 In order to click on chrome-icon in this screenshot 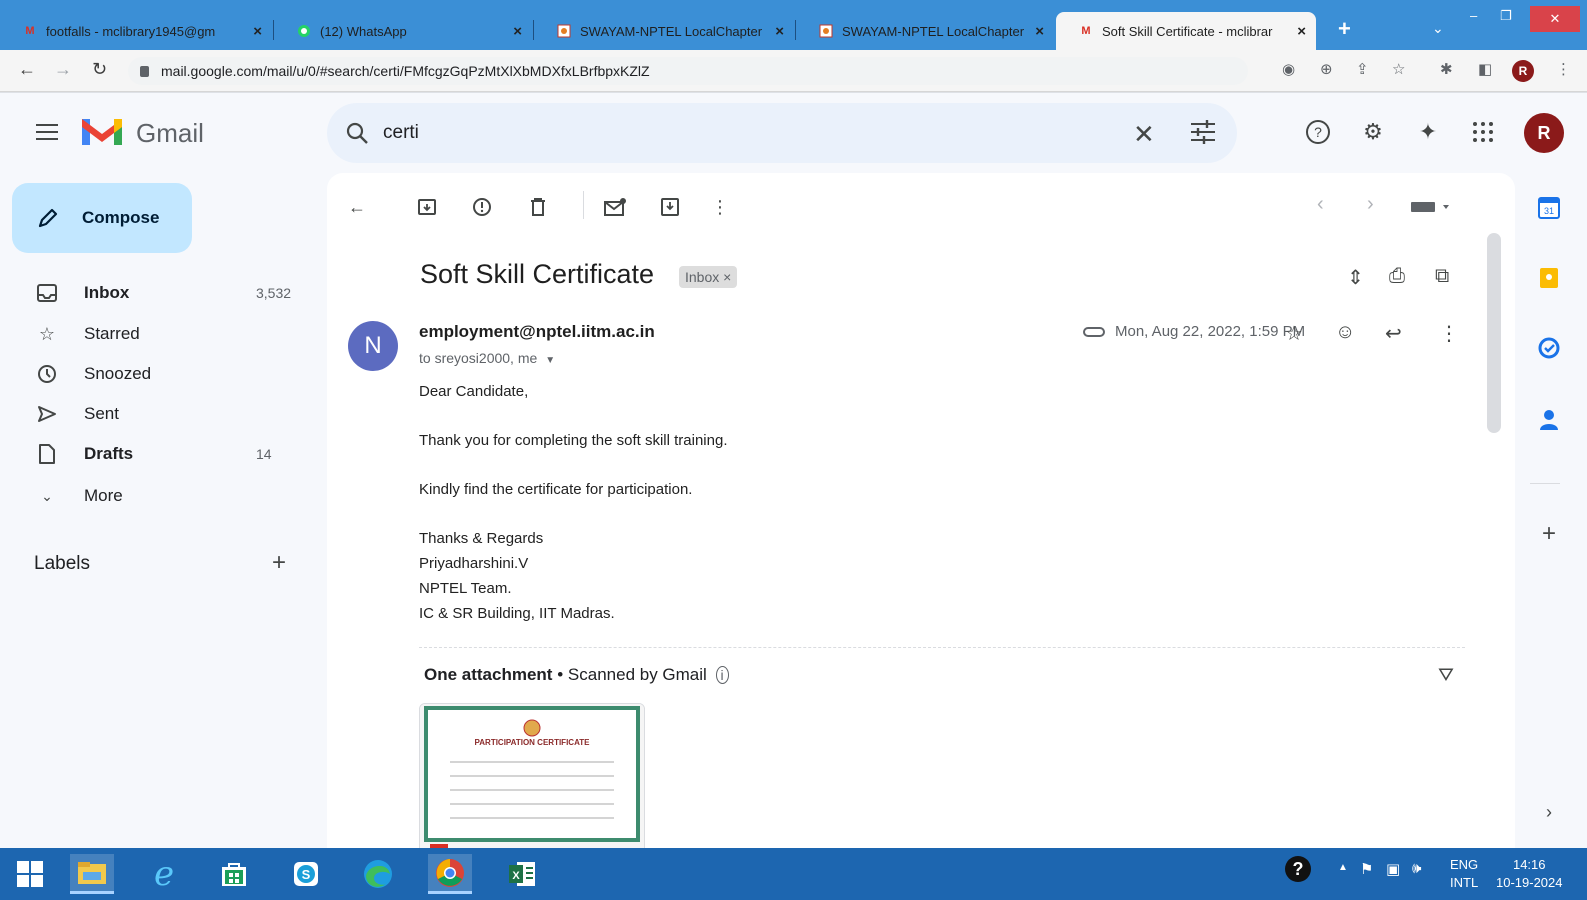, I will do `click(450, 874)`.